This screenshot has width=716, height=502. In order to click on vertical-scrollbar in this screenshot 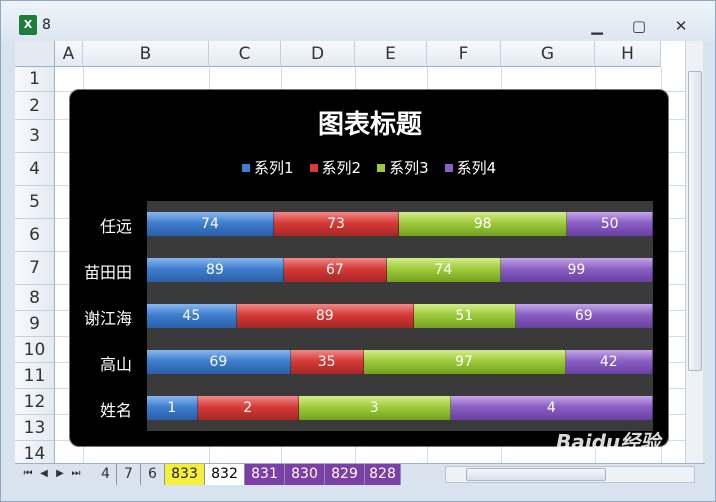, I will do `click(694, 252)`.